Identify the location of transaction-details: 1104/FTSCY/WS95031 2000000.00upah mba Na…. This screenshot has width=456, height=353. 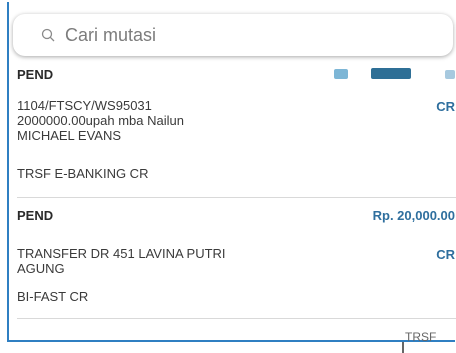
(236, 120).